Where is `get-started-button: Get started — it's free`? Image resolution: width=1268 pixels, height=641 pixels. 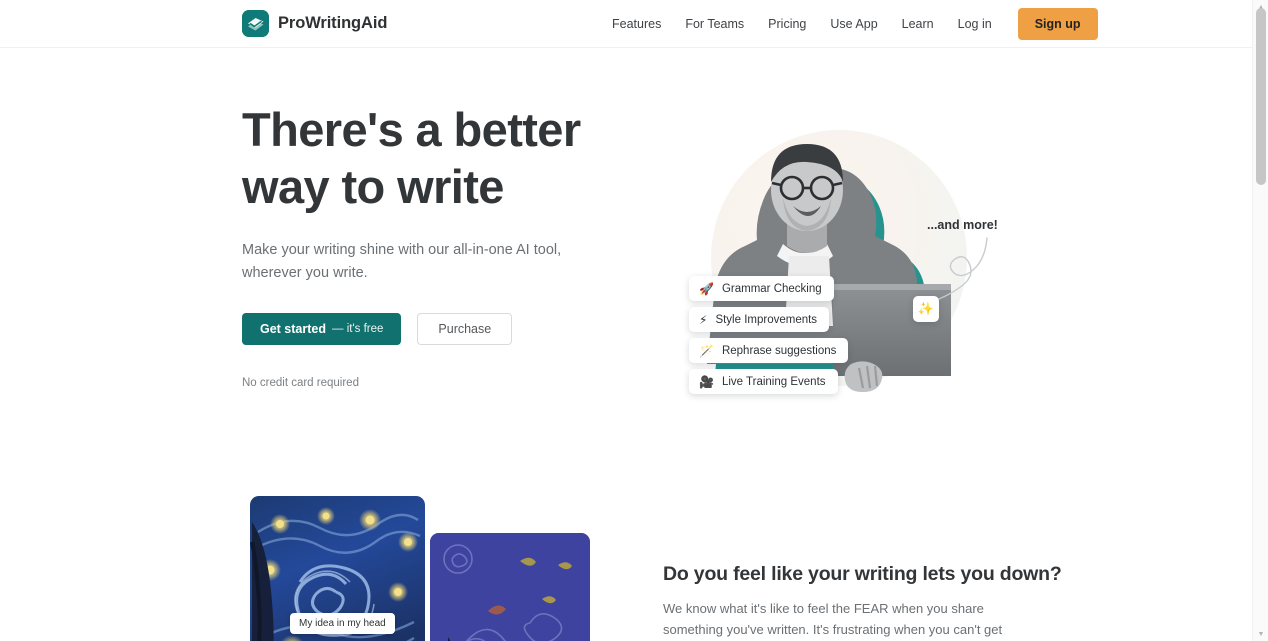 get-started-button: Get started — it's free is located at coordinates (322, 329).